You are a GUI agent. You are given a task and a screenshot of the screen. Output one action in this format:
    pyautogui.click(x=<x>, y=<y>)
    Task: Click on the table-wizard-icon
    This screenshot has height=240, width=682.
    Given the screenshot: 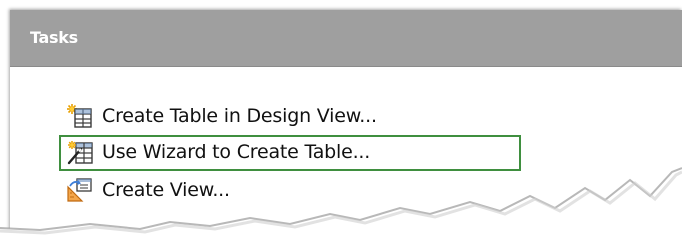 What is the action you would take?
    pyautogui.click(x=80, y=152)
    